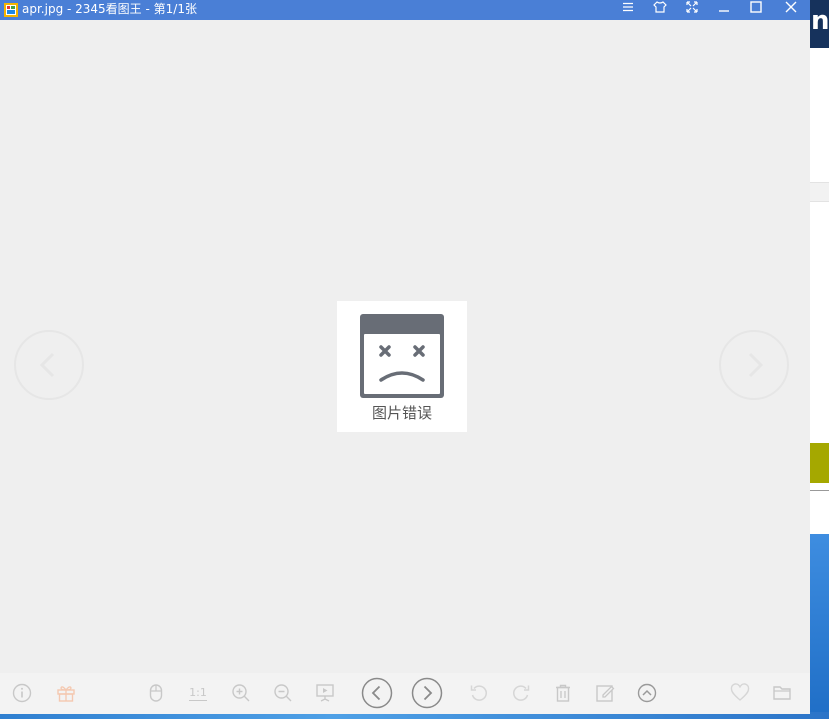 The width and height of the screenshot is (829, 719). I want to click on edit-icon, so click(605, 693).